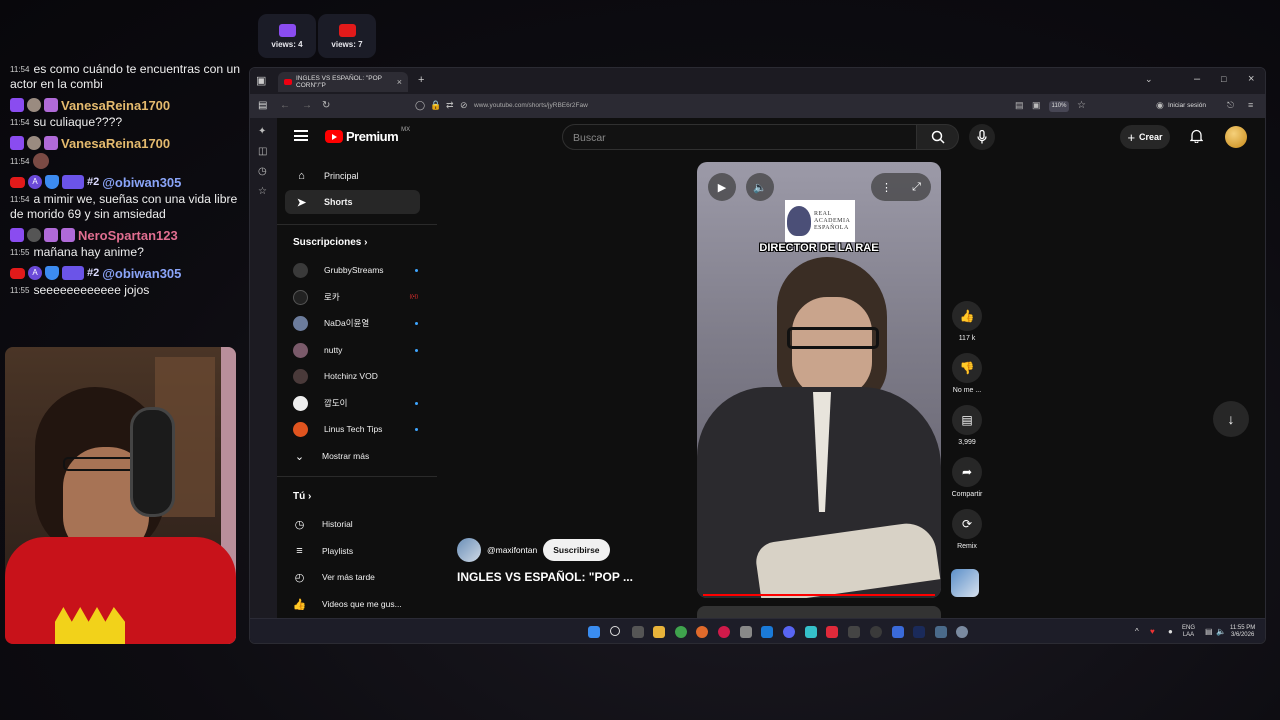  Describe the element at coordinates (965, 583) in the screenshot. I see `sound-thumbnail` at that location.